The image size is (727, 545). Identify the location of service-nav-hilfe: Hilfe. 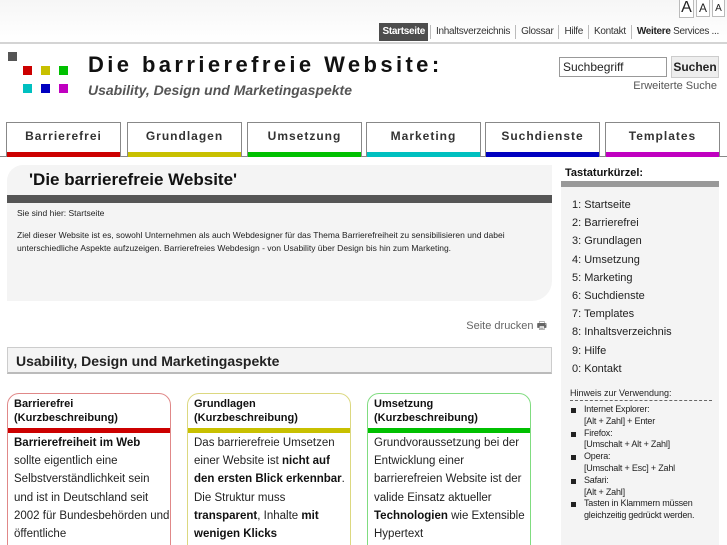
(573, 32).